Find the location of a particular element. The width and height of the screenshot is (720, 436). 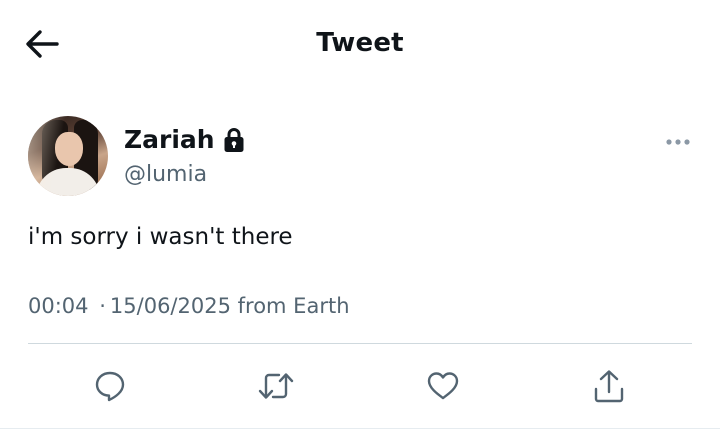

avatar is located at coordinates (68, 156).